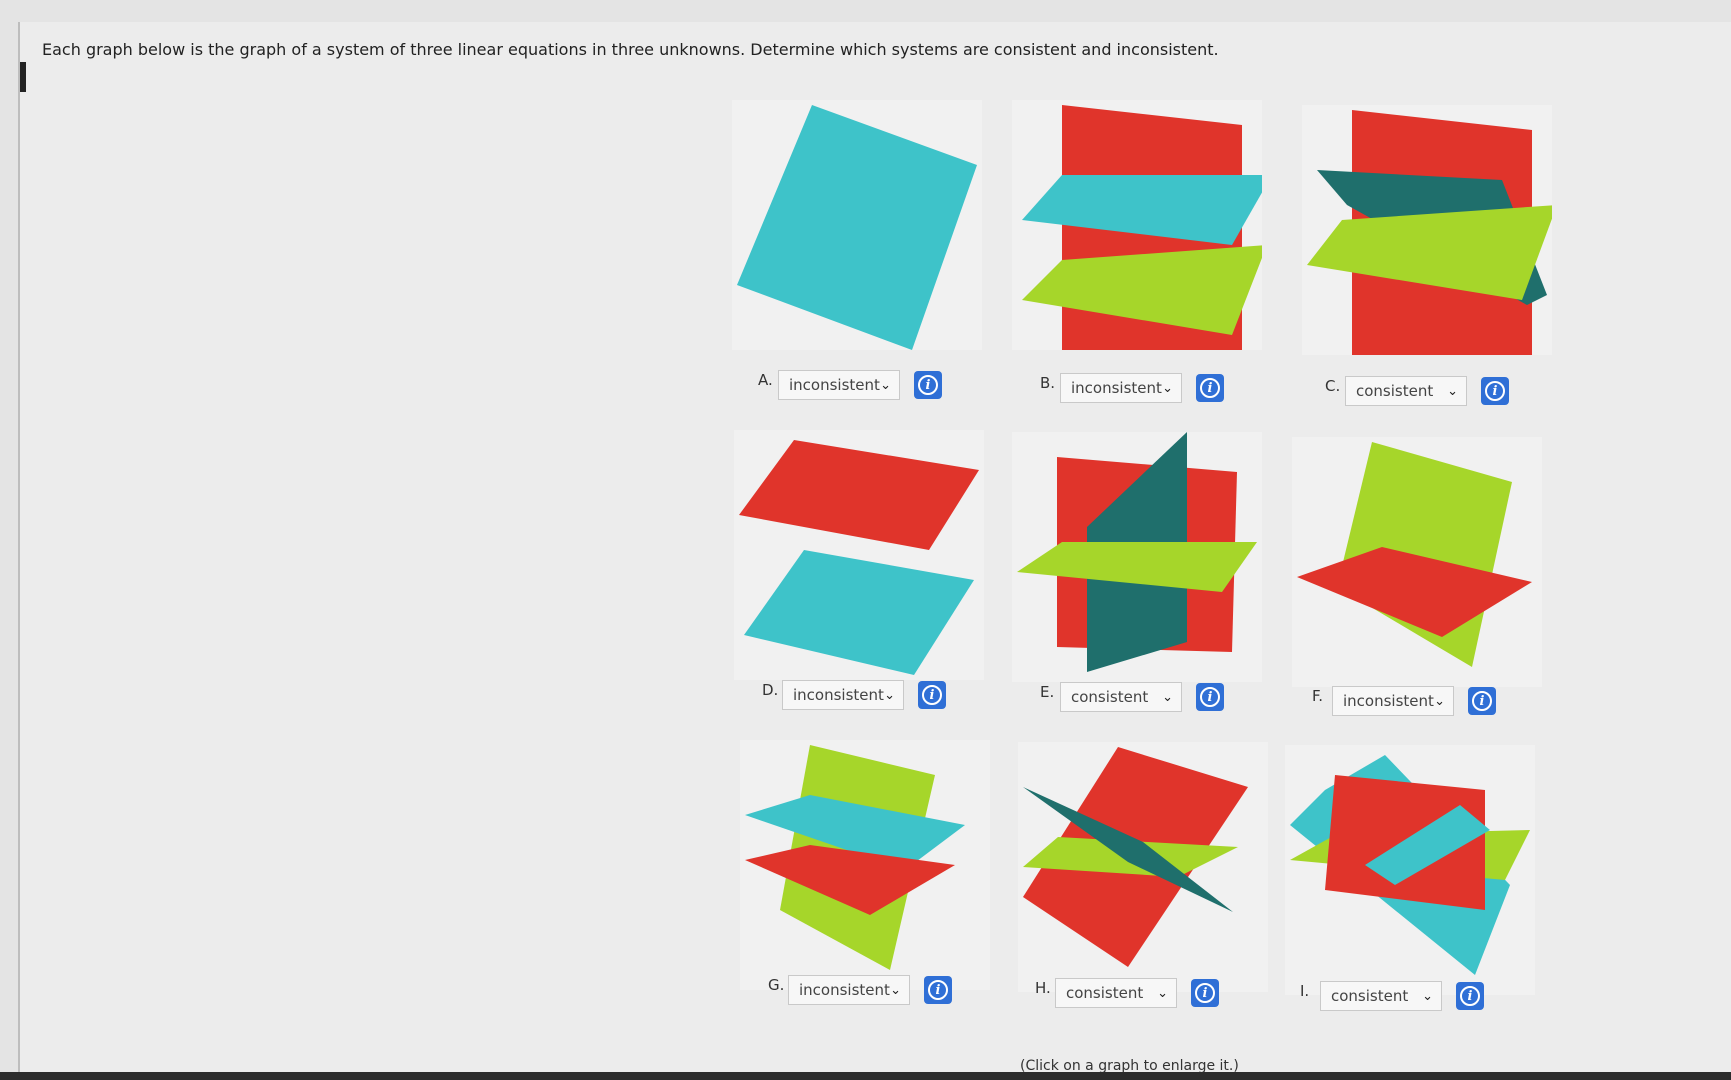 This screenshot has width=1731, height=1080. I want to click on info-button-h: i, so click(1205, 993).